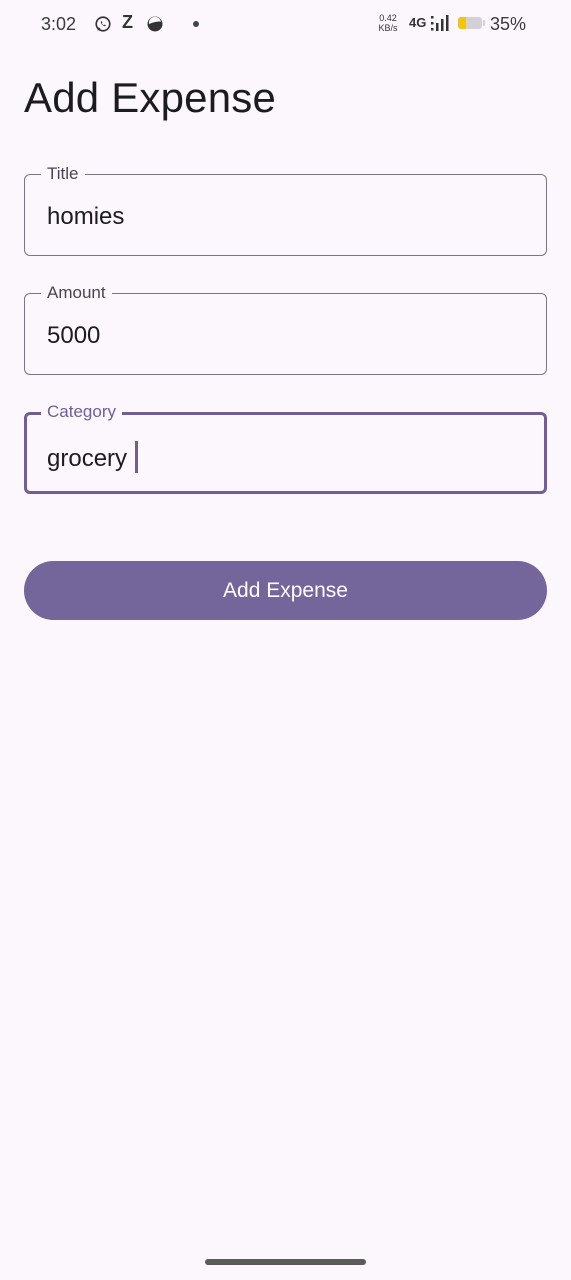  What do you see at coordinates (285, 210) in the screenshot?
I see `title-field: Title homies` at bounding box center [285, 210].